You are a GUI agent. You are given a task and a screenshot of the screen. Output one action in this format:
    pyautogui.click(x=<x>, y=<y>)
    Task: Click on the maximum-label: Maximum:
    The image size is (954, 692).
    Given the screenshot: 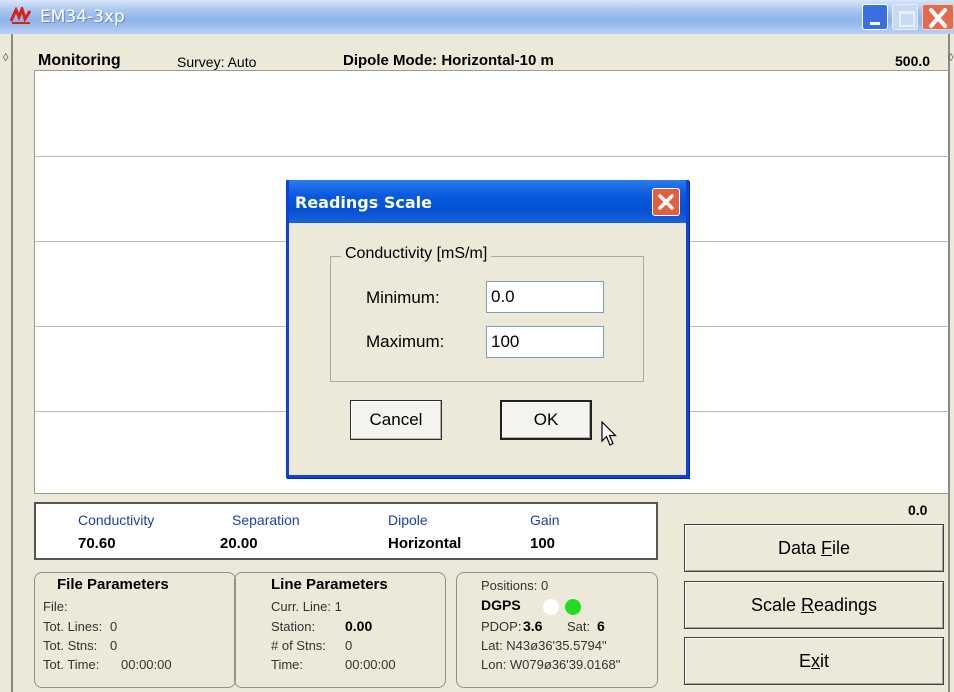 What is the action you would take?
    pyautogui.click(x=405, y=341)
    